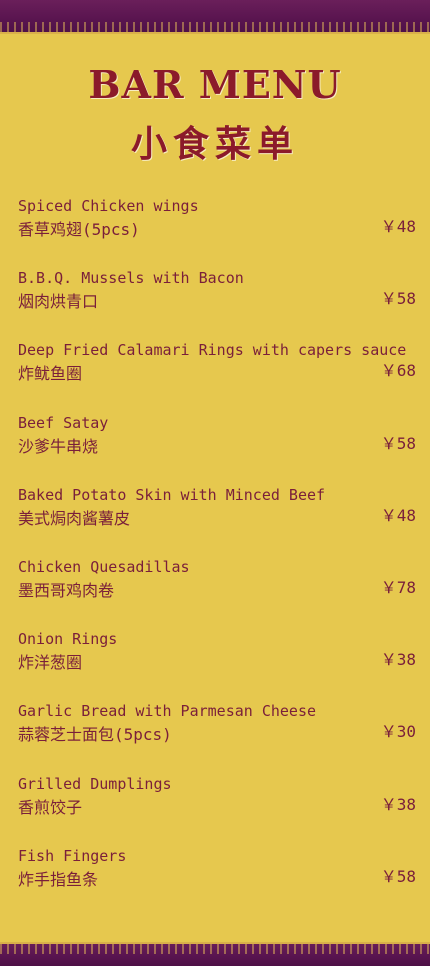  What do you see at coordinates (79, 229) in the screenshot?
I see `item-name-zh: 香草鸡翅(5pcs)` at bounding box center [79, 229].